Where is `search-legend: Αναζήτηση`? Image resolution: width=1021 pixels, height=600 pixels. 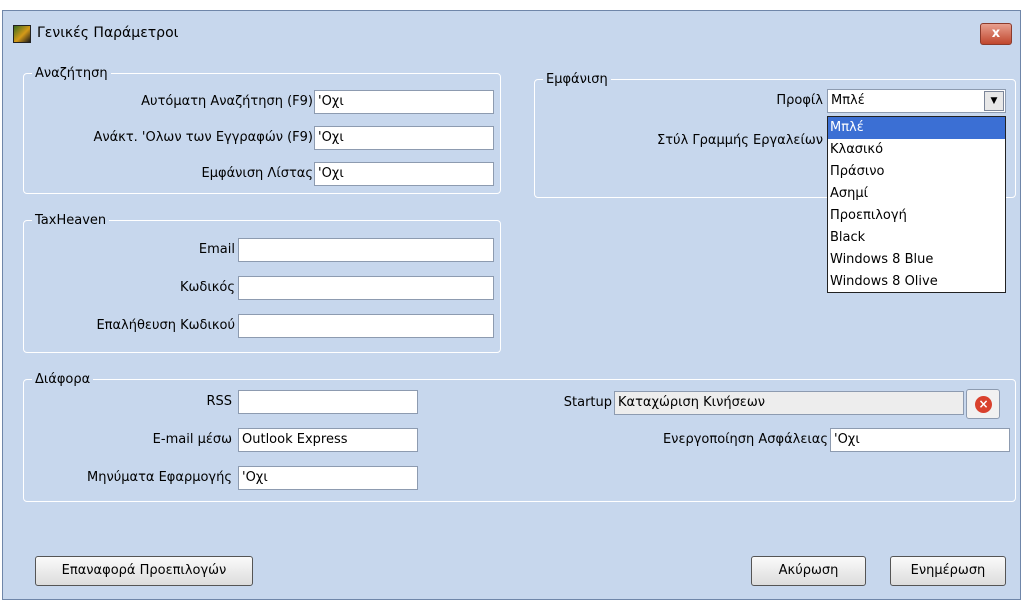 search-legend: Αναζήτηση is located at coordinates (71, 73).